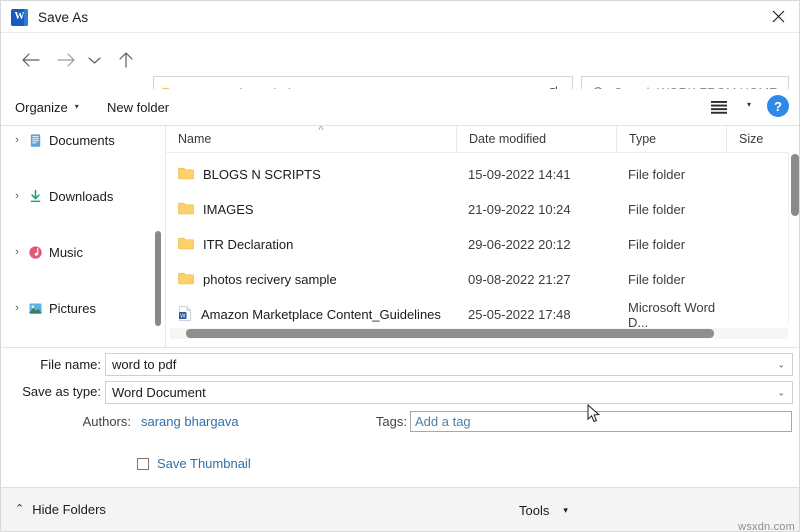 Image resolution: width=800 pixels, height=532 pixels. Describe the element at coordinates (450, 333) in the screenshot. I see `file-list-horizontal-scrollbar-thumb` at that location.